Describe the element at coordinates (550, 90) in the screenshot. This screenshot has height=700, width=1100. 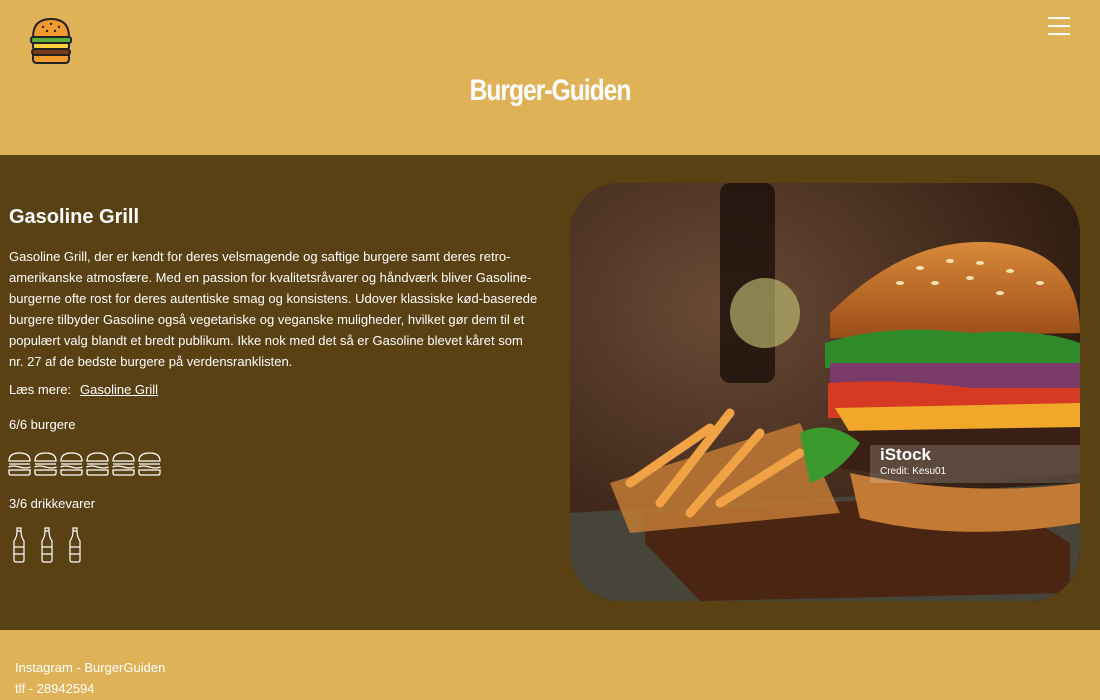
I see `site-title: Burger-Guiden` at that location.